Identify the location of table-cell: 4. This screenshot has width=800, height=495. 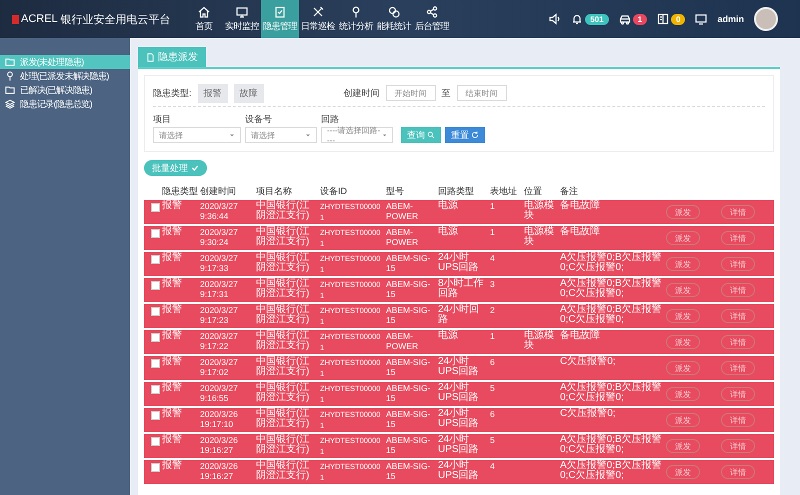
(492, 466).